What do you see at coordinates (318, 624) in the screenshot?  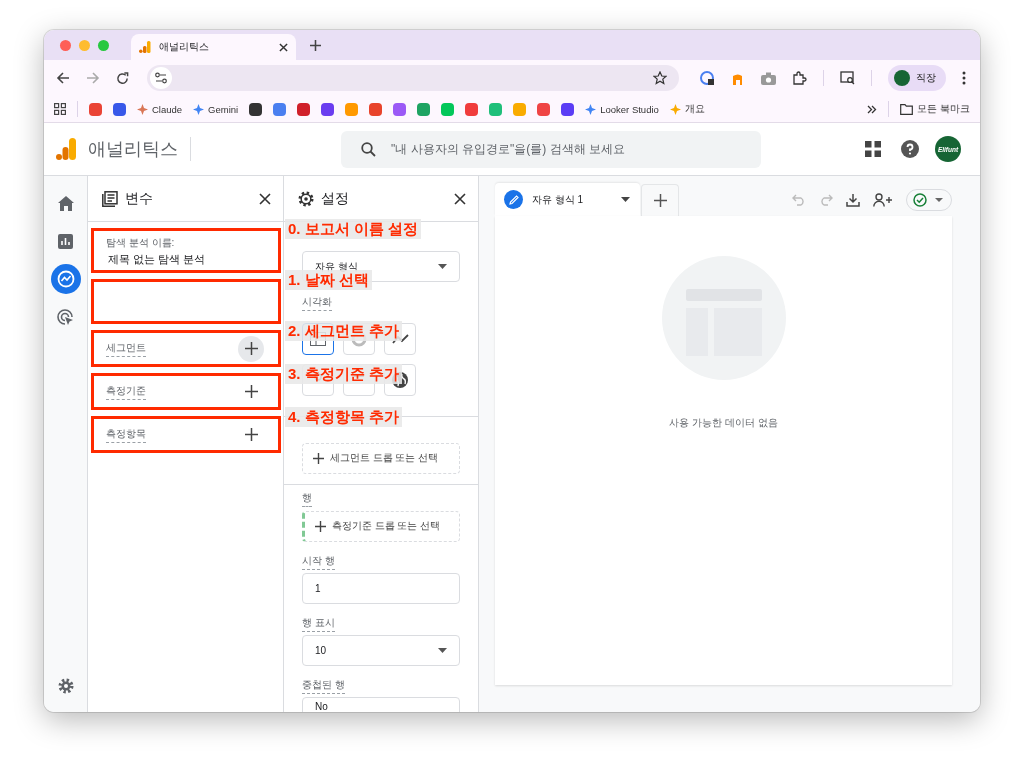 I see `field-label: 행 표시` at bounding box center [318, 624].